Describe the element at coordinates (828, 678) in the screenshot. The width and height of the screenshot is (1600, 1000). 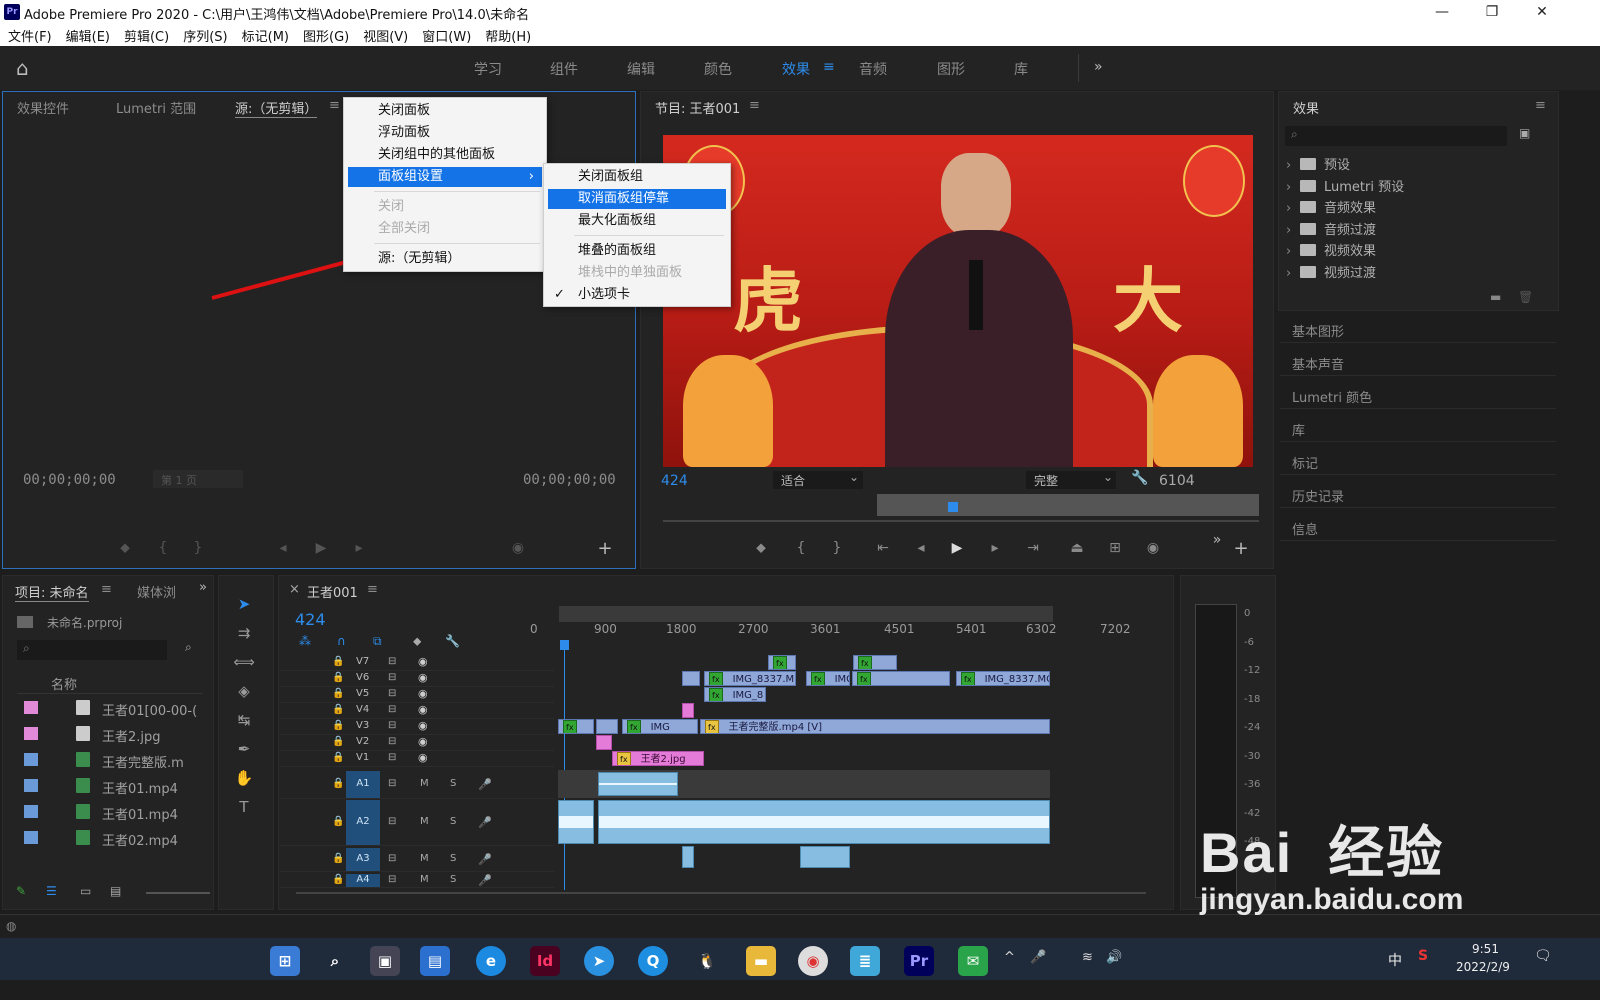
I see `clip-v6-b: fx IMG` at that location.